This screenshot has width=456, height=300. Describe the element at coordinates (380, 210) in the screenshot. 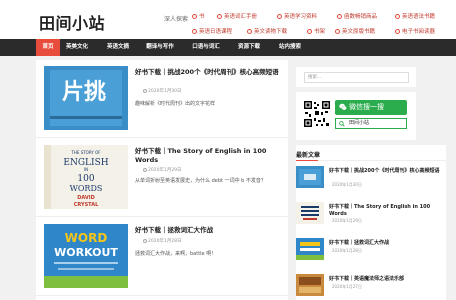

I see `latest-title: 好书下载｜The Story of English in 100 Words` at that location.